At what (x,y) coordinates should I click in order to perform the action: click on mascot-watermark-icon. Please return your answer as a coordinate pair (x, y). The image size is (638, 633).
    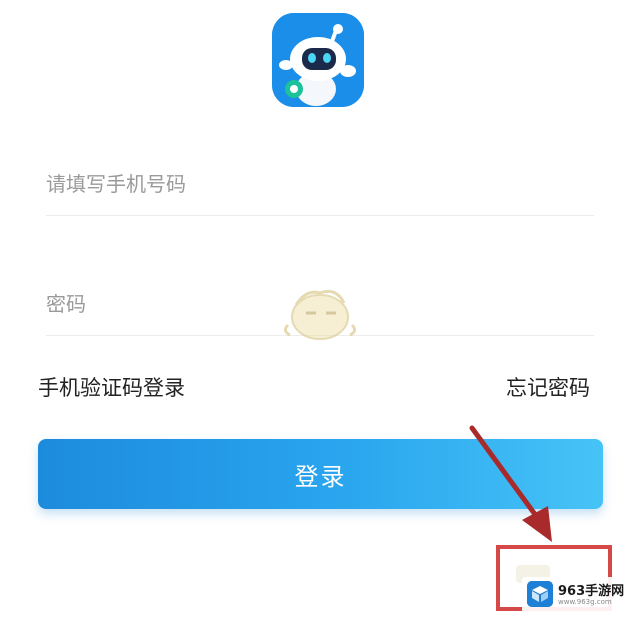
    Looking at the image, I should click on (320, 313).